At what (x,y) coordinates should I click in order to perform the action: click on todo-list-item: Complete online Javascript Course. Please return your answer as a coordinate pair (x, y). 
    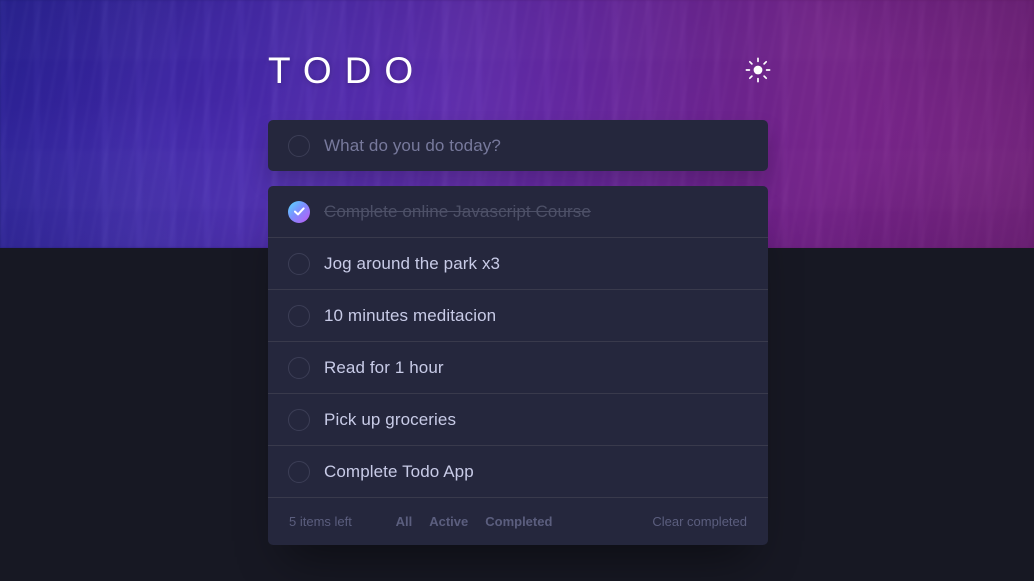
    Looking at the image, I should click on (518, 212).